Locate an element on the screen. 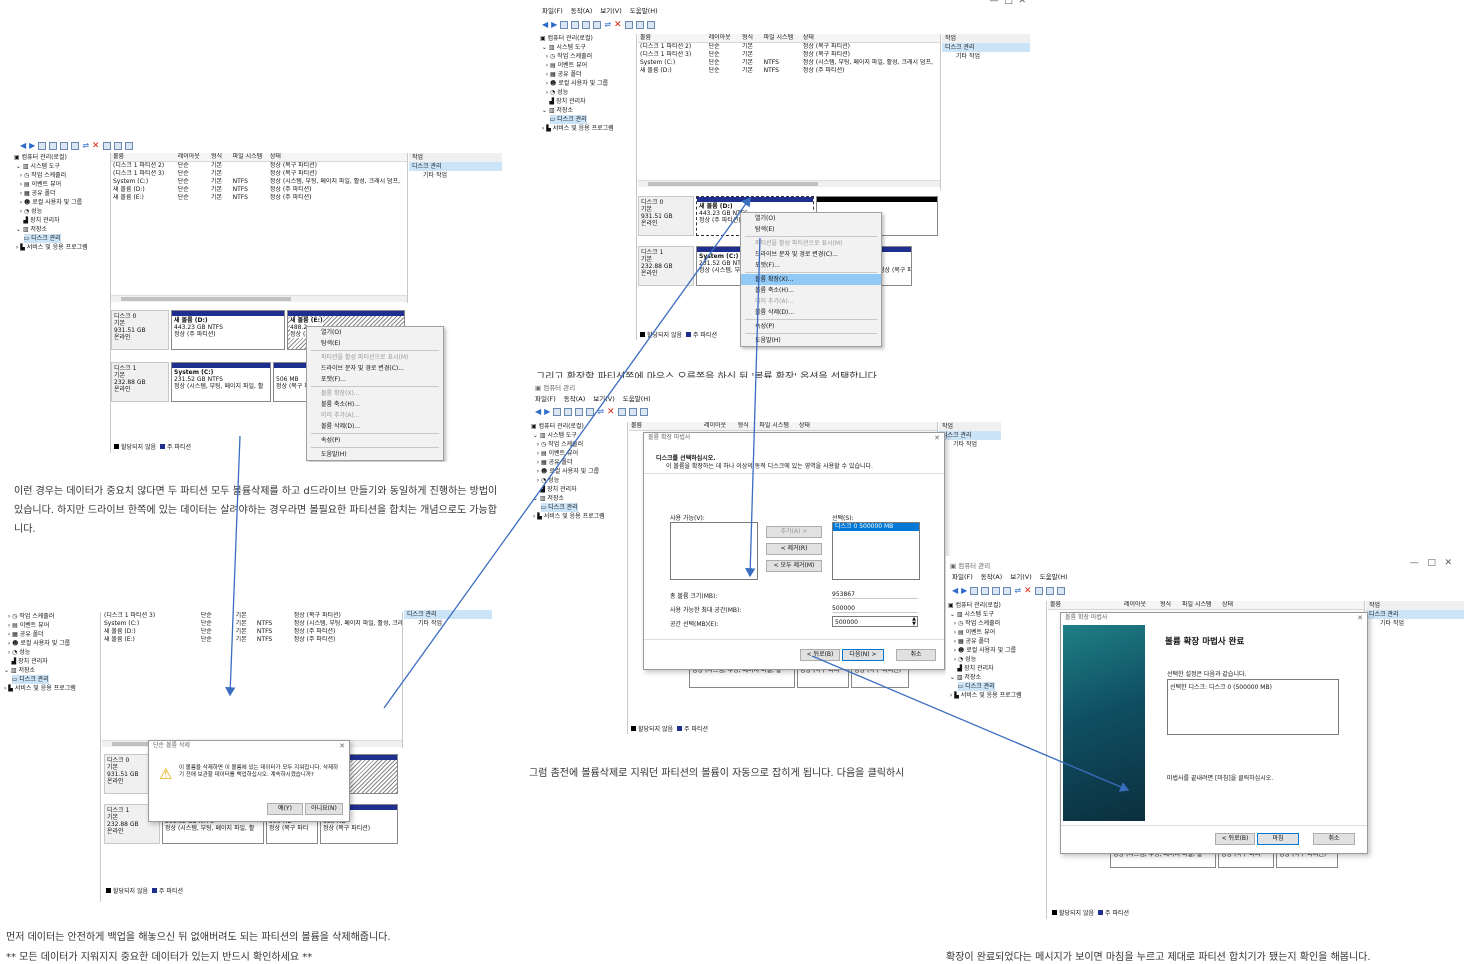 The height and width of the screenshot is (964, 1474). help-icon is located at coordinates (579, 412).